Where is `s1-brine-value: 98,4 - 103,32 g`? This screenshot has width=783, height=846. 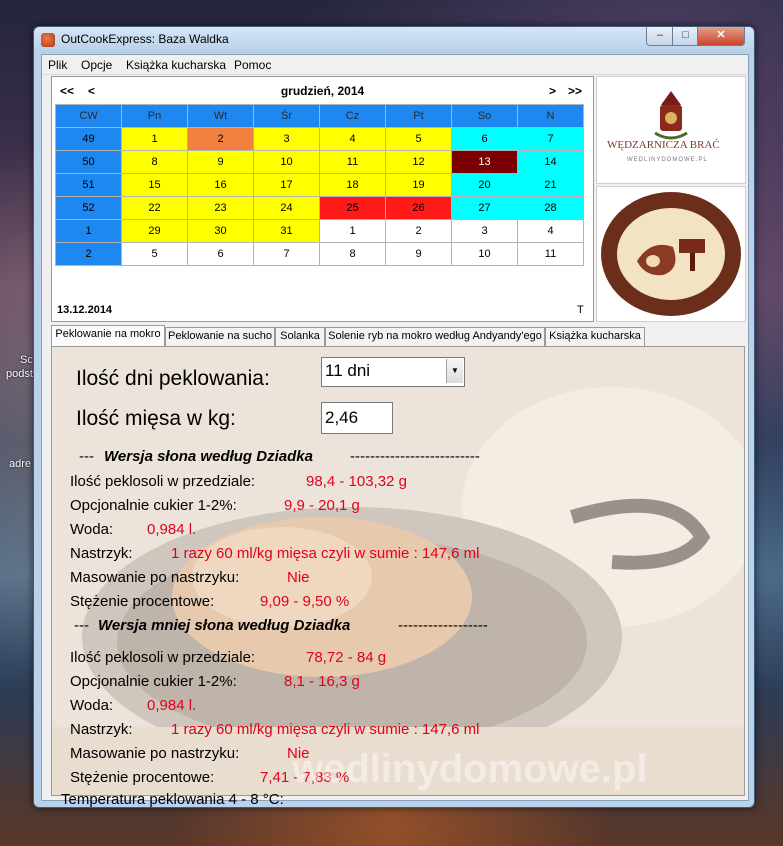 s1-brine-value: 98,4 - 103,32 g is located at coordinates (356, 481).